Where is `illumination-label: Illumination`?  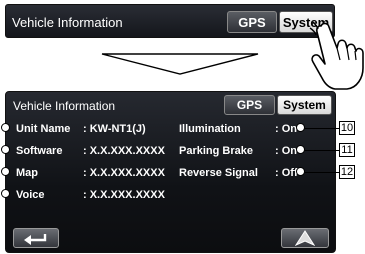
illumination-label: Illumination is located at coordinates (210, 129).